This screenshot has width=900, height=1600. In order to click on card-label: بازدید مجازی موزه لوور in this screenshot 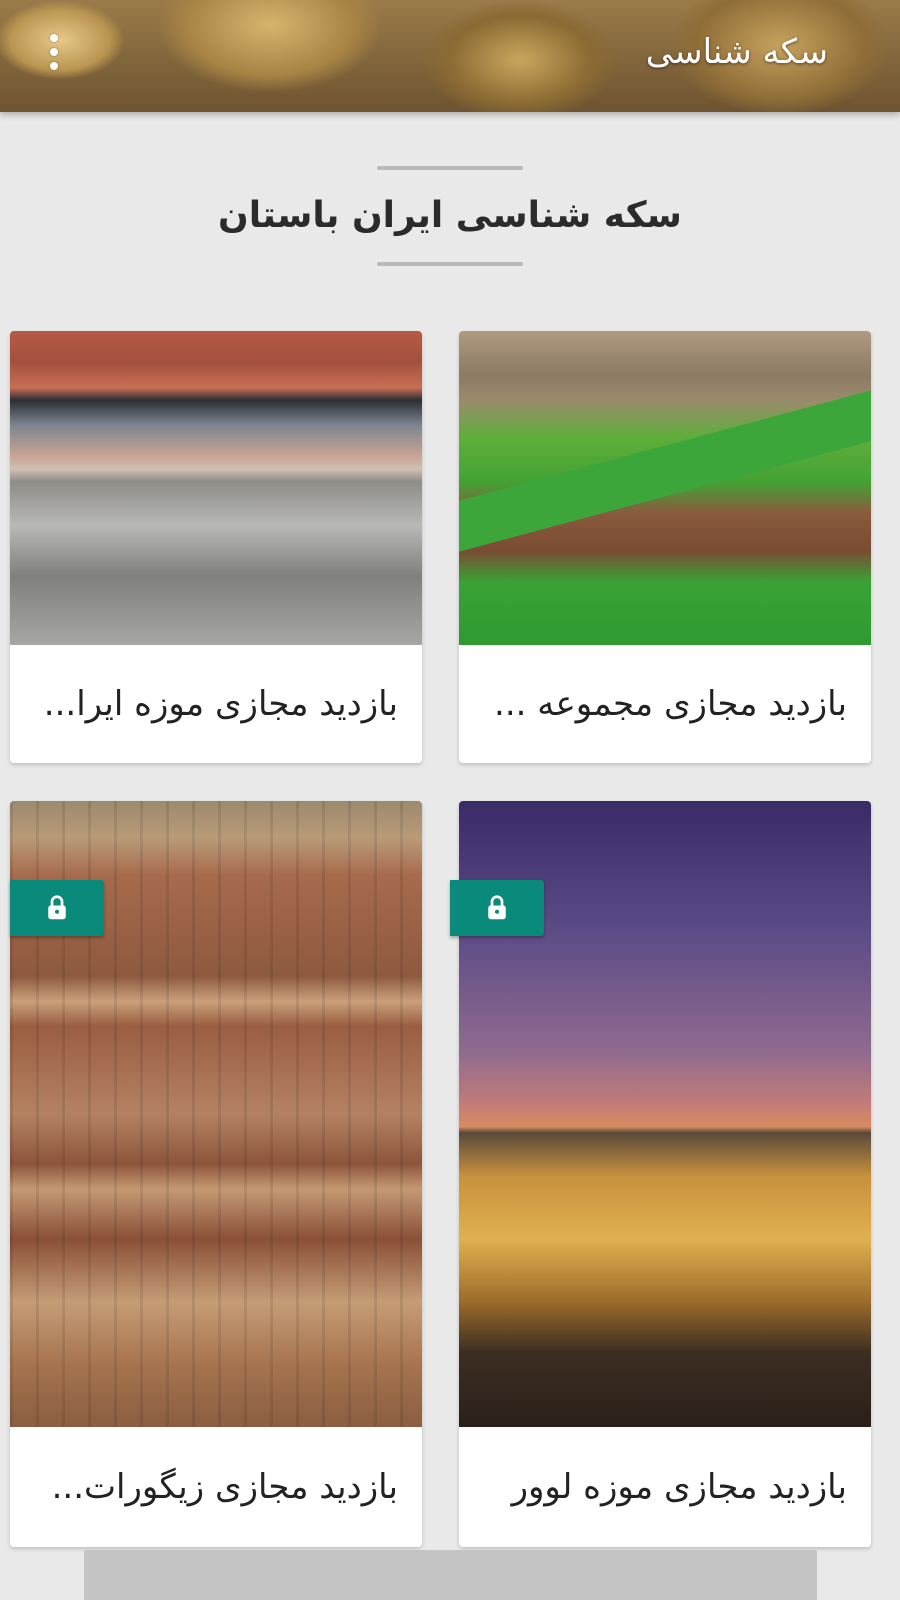, I will do `click(679, 1487)`.